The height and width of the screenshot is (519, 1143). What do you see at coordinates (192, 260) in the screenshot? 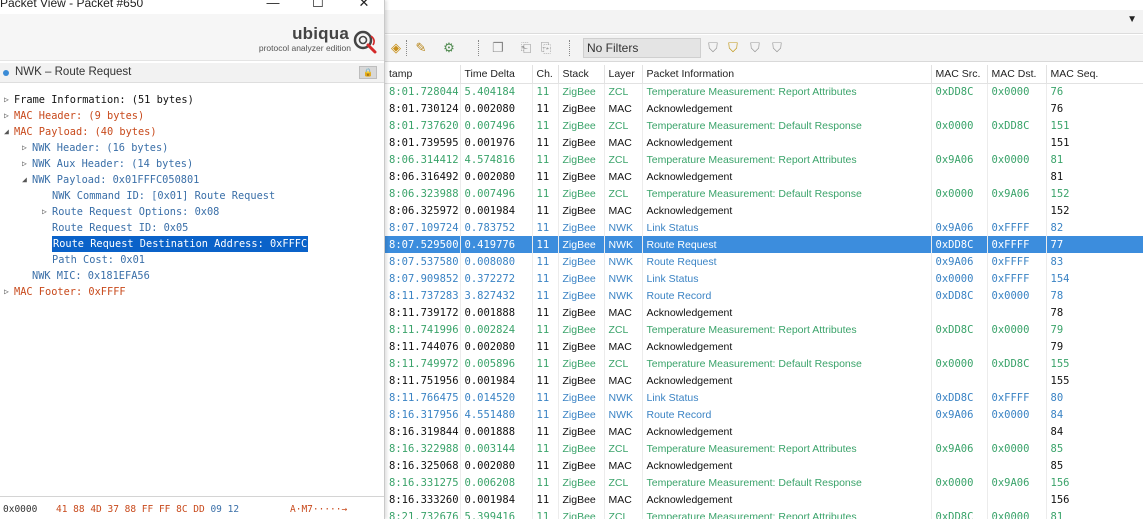
I see `tree-node: Path Cost: 0x01` at bounding box center [192, 260].